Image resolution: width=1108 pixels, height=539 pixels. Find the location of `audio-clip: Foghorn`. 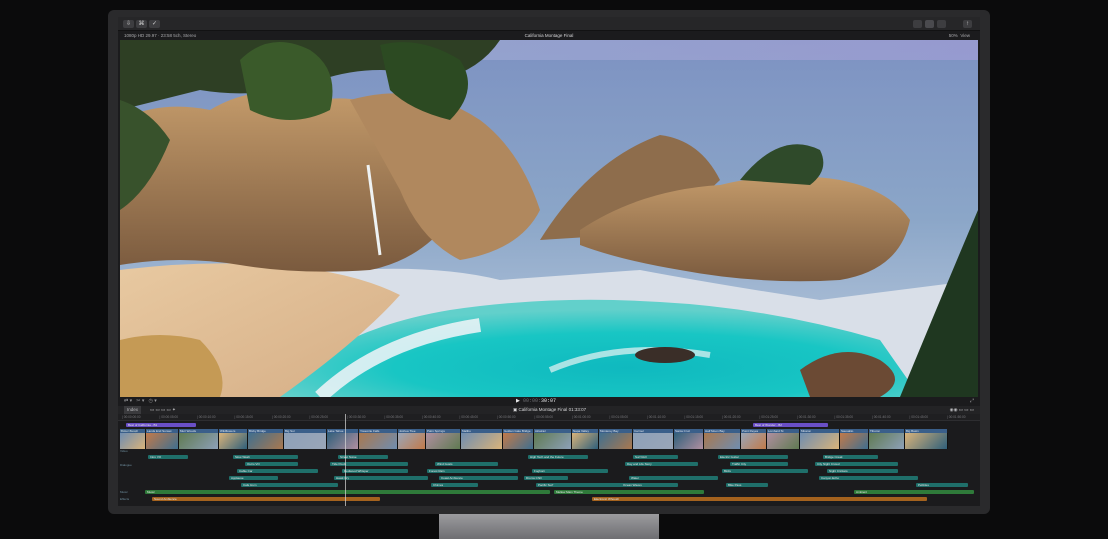

audio-clip: Foghorn is located at coordinates (570, 471).